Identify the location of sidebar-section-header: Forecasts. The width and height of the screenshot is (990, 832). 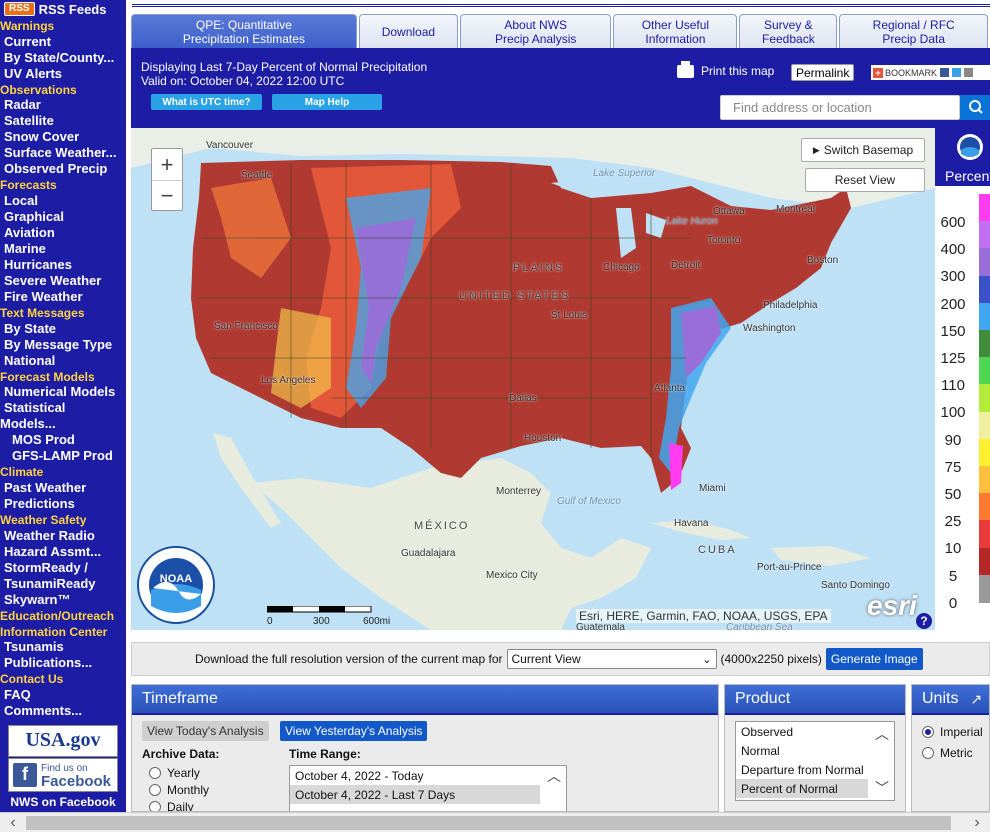
(63, 185).